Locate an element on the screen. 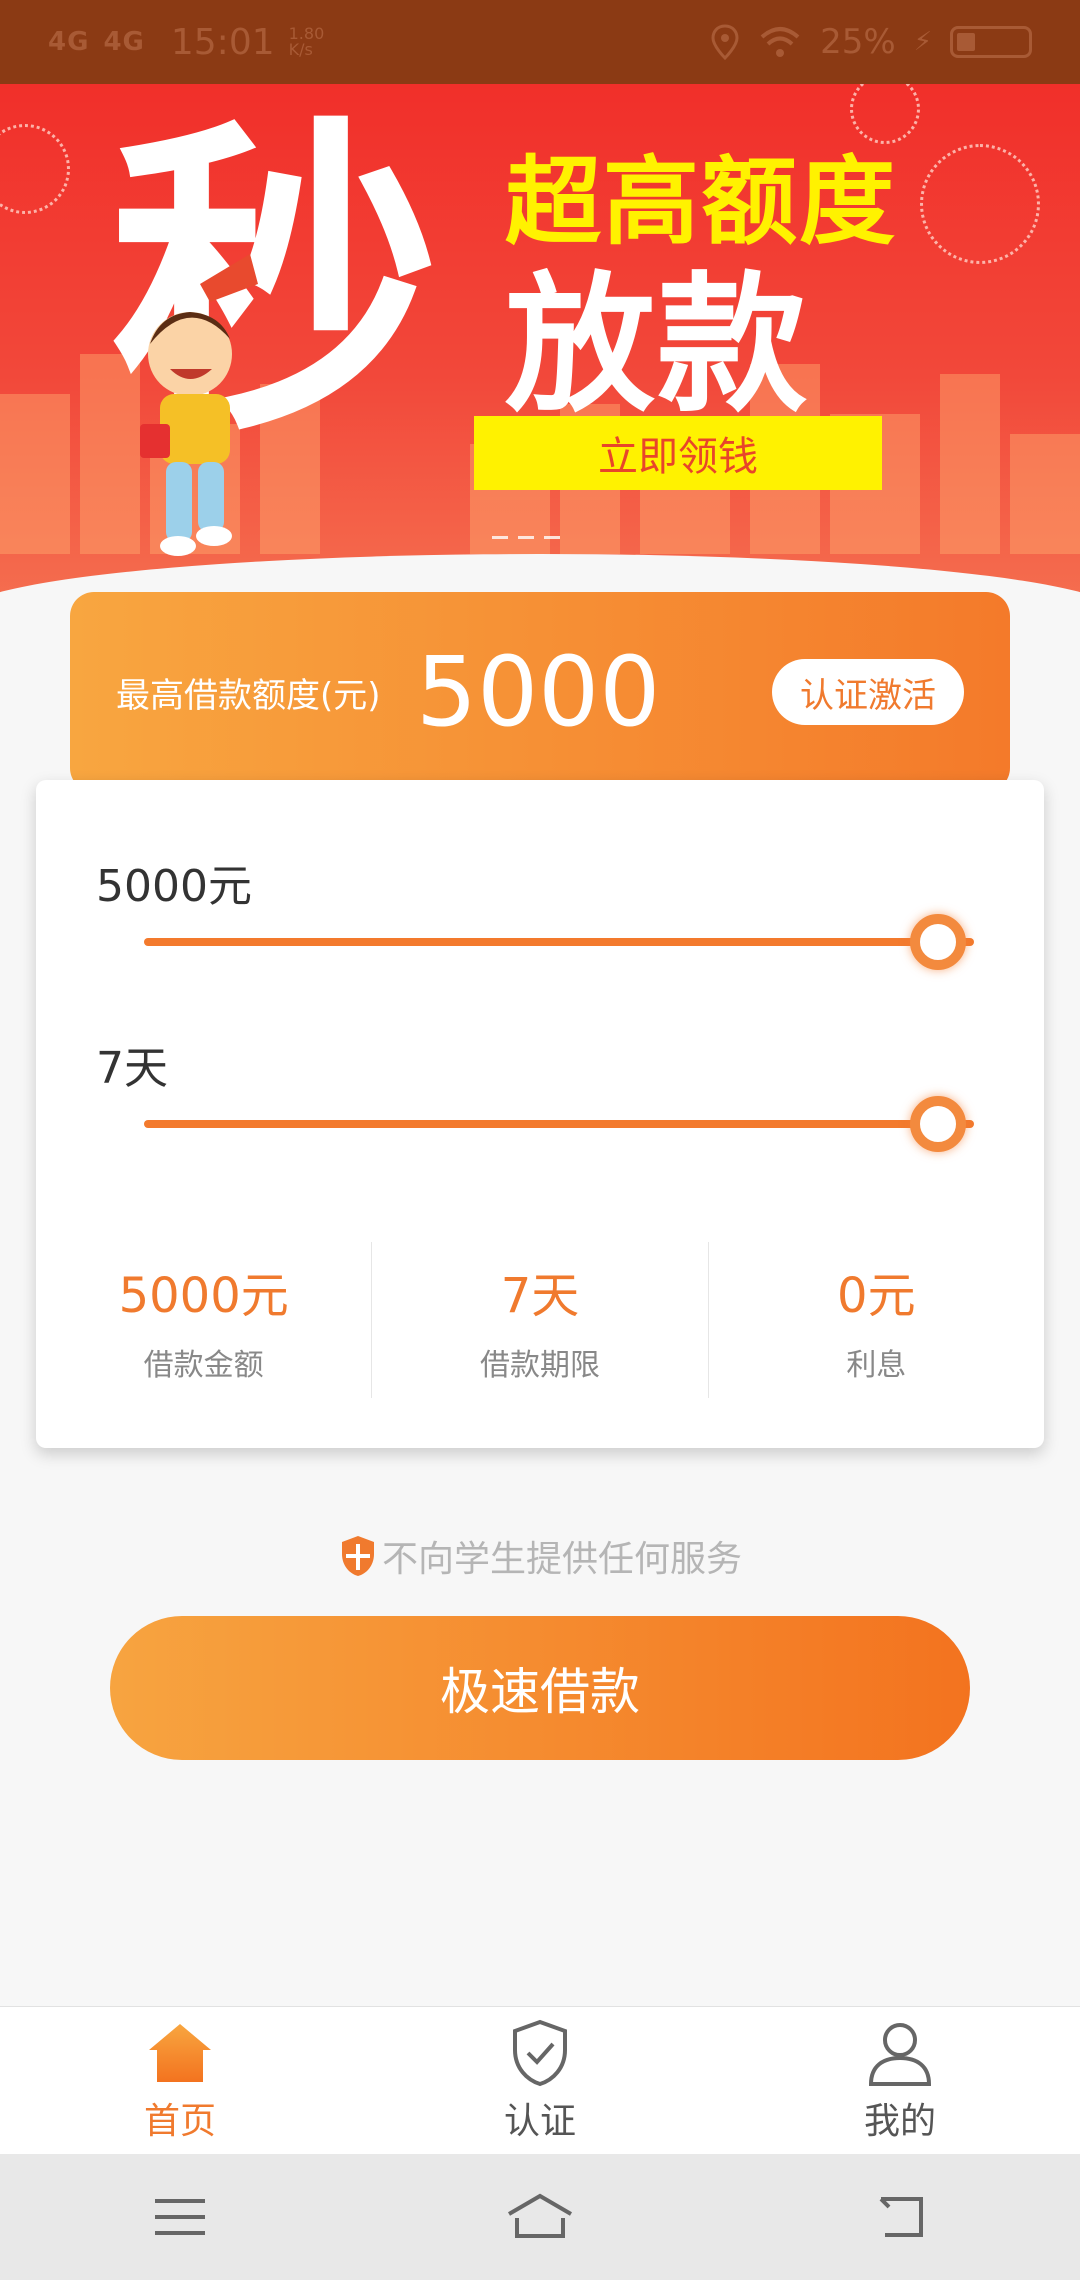 This screenshot has height=2280, width=1080. home-outline-icon is located at coordinates (540, 2215).